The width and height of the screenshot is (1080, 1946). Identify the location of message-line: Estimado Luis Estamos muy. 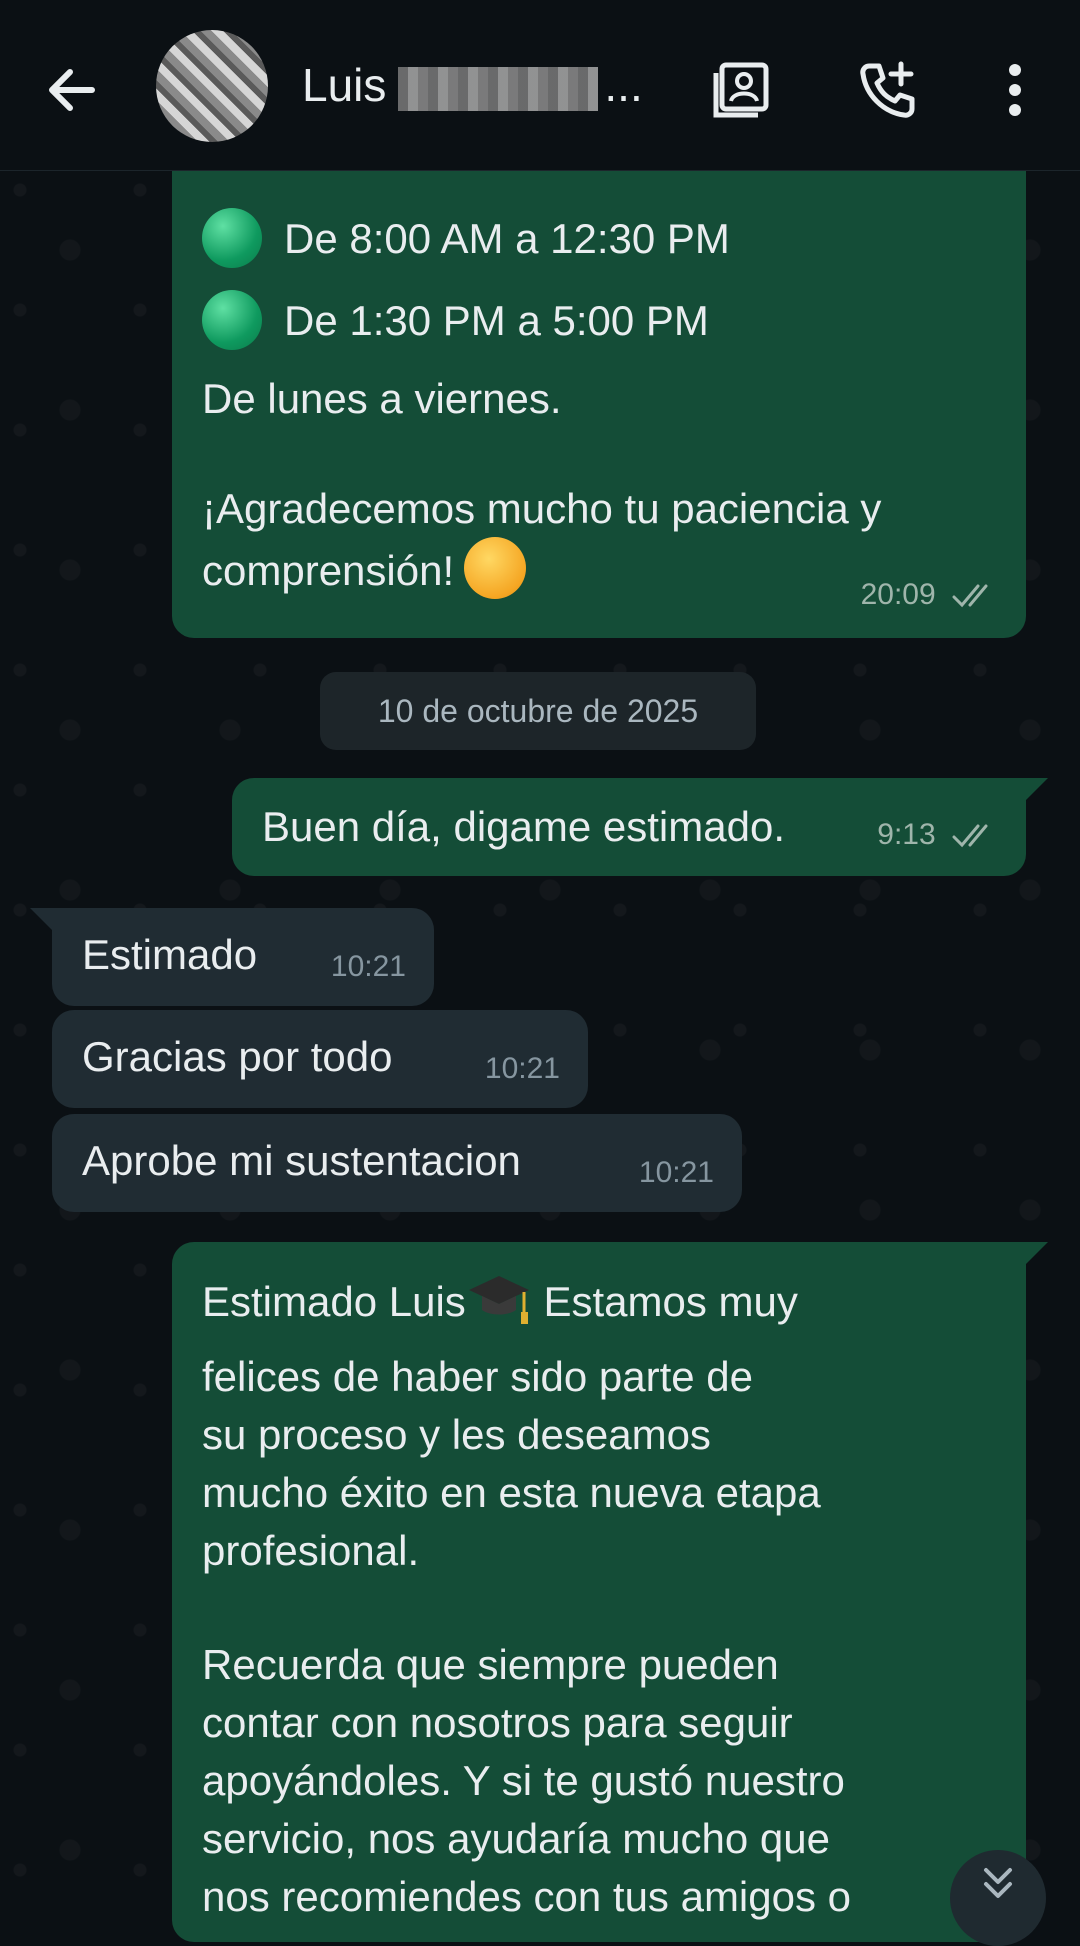
(500, 1305).